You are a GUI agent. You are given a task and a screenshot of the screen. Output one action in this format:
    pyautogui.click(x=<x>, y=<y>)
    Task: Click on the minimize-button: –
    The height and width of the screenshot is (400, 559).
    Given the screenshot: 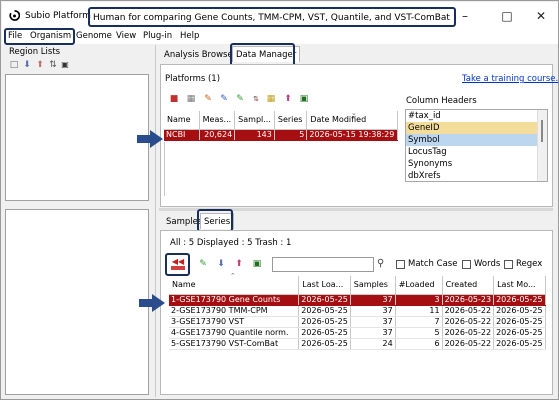 What is the action you would take?
    pyautogui.click(x=465, y=16)
    